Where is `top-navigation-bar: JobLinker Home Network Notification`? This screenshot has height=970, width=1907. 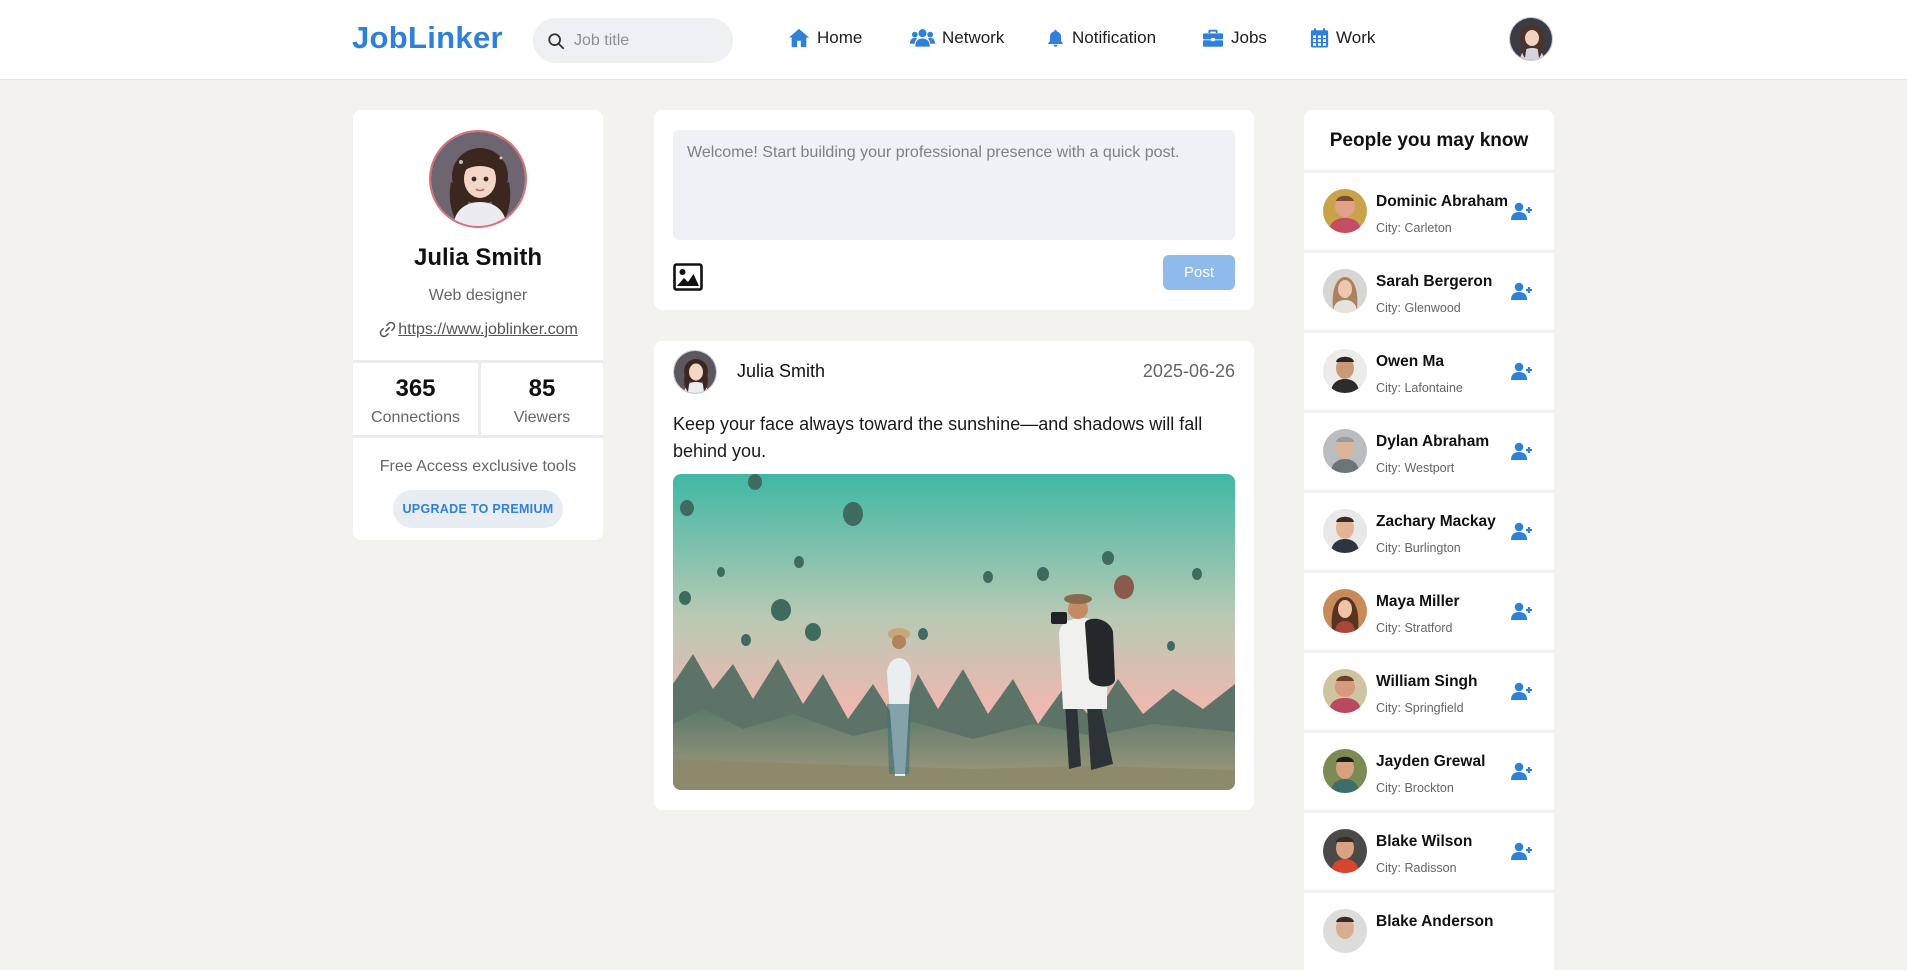 top-navigation-bar: JobLinker Home Network Notification is located at coordinates (953, 40).